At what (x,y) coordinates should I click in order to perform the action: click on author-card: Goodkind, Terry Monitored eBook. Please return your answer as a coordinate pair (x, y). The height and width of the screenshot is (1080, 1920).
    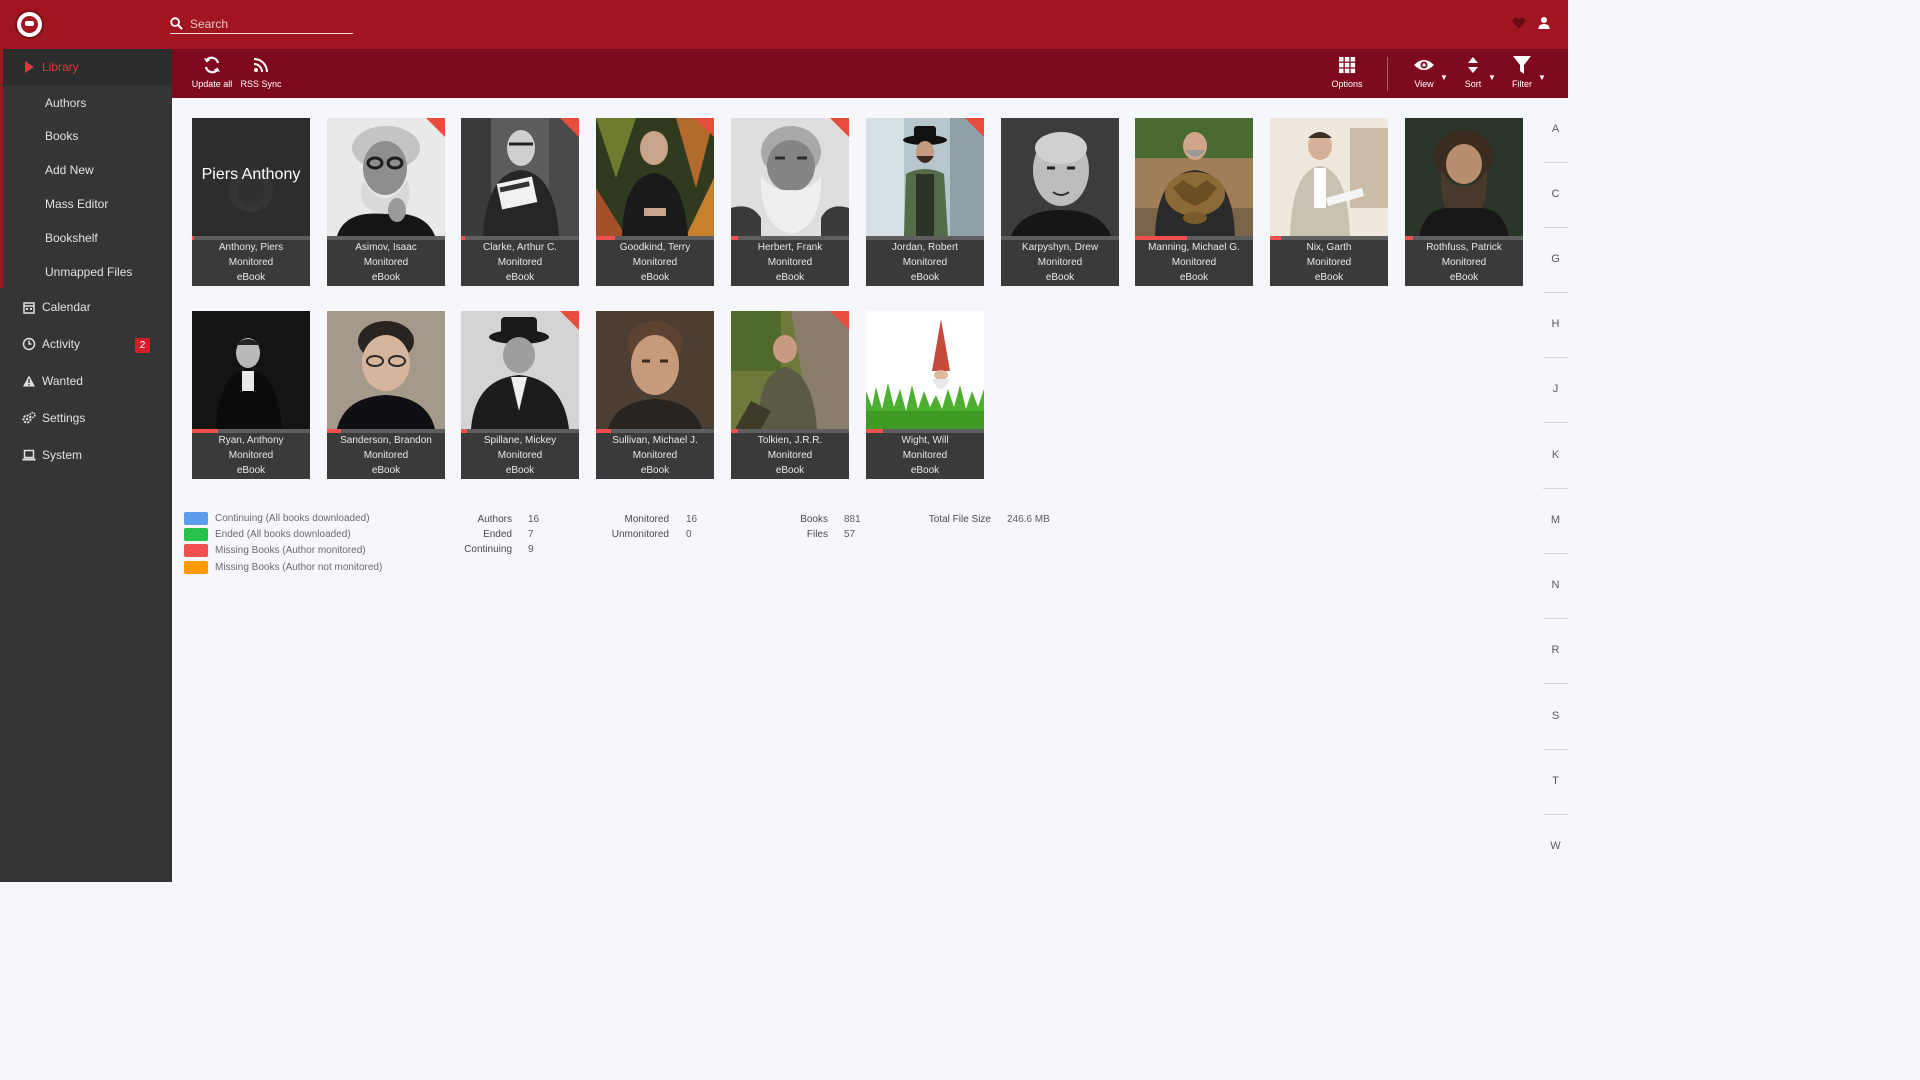
    Looking at the image, I should click on (655, 202).